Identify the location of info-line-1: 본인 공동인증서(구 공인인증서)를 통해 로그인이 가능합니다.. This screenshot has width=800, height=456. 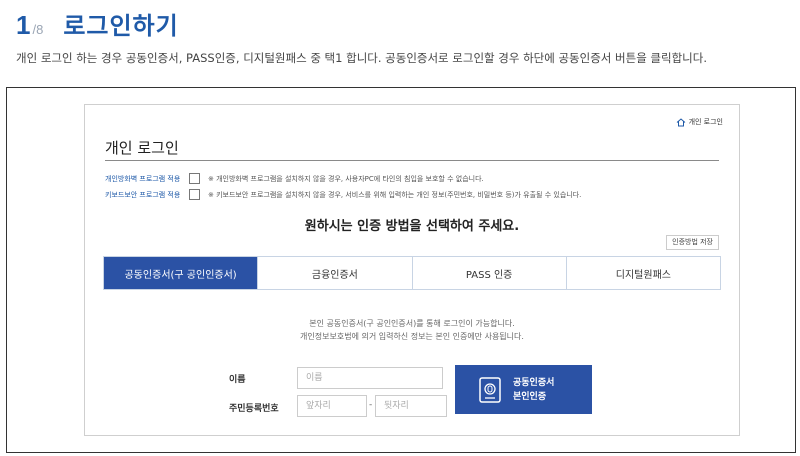
(412, 323).